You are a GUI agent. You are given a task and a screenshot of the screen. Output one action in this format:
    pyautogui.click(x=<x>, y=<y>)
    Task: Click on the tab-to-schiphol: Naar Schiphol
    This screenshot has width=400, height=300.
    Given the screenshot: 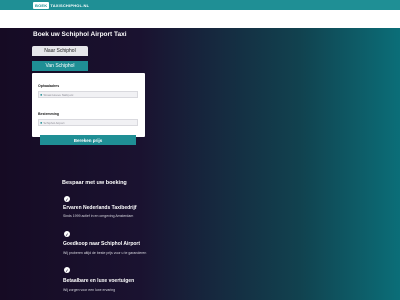 What is the action you would take?
    pyautogui.click(x=60, y=51)
    